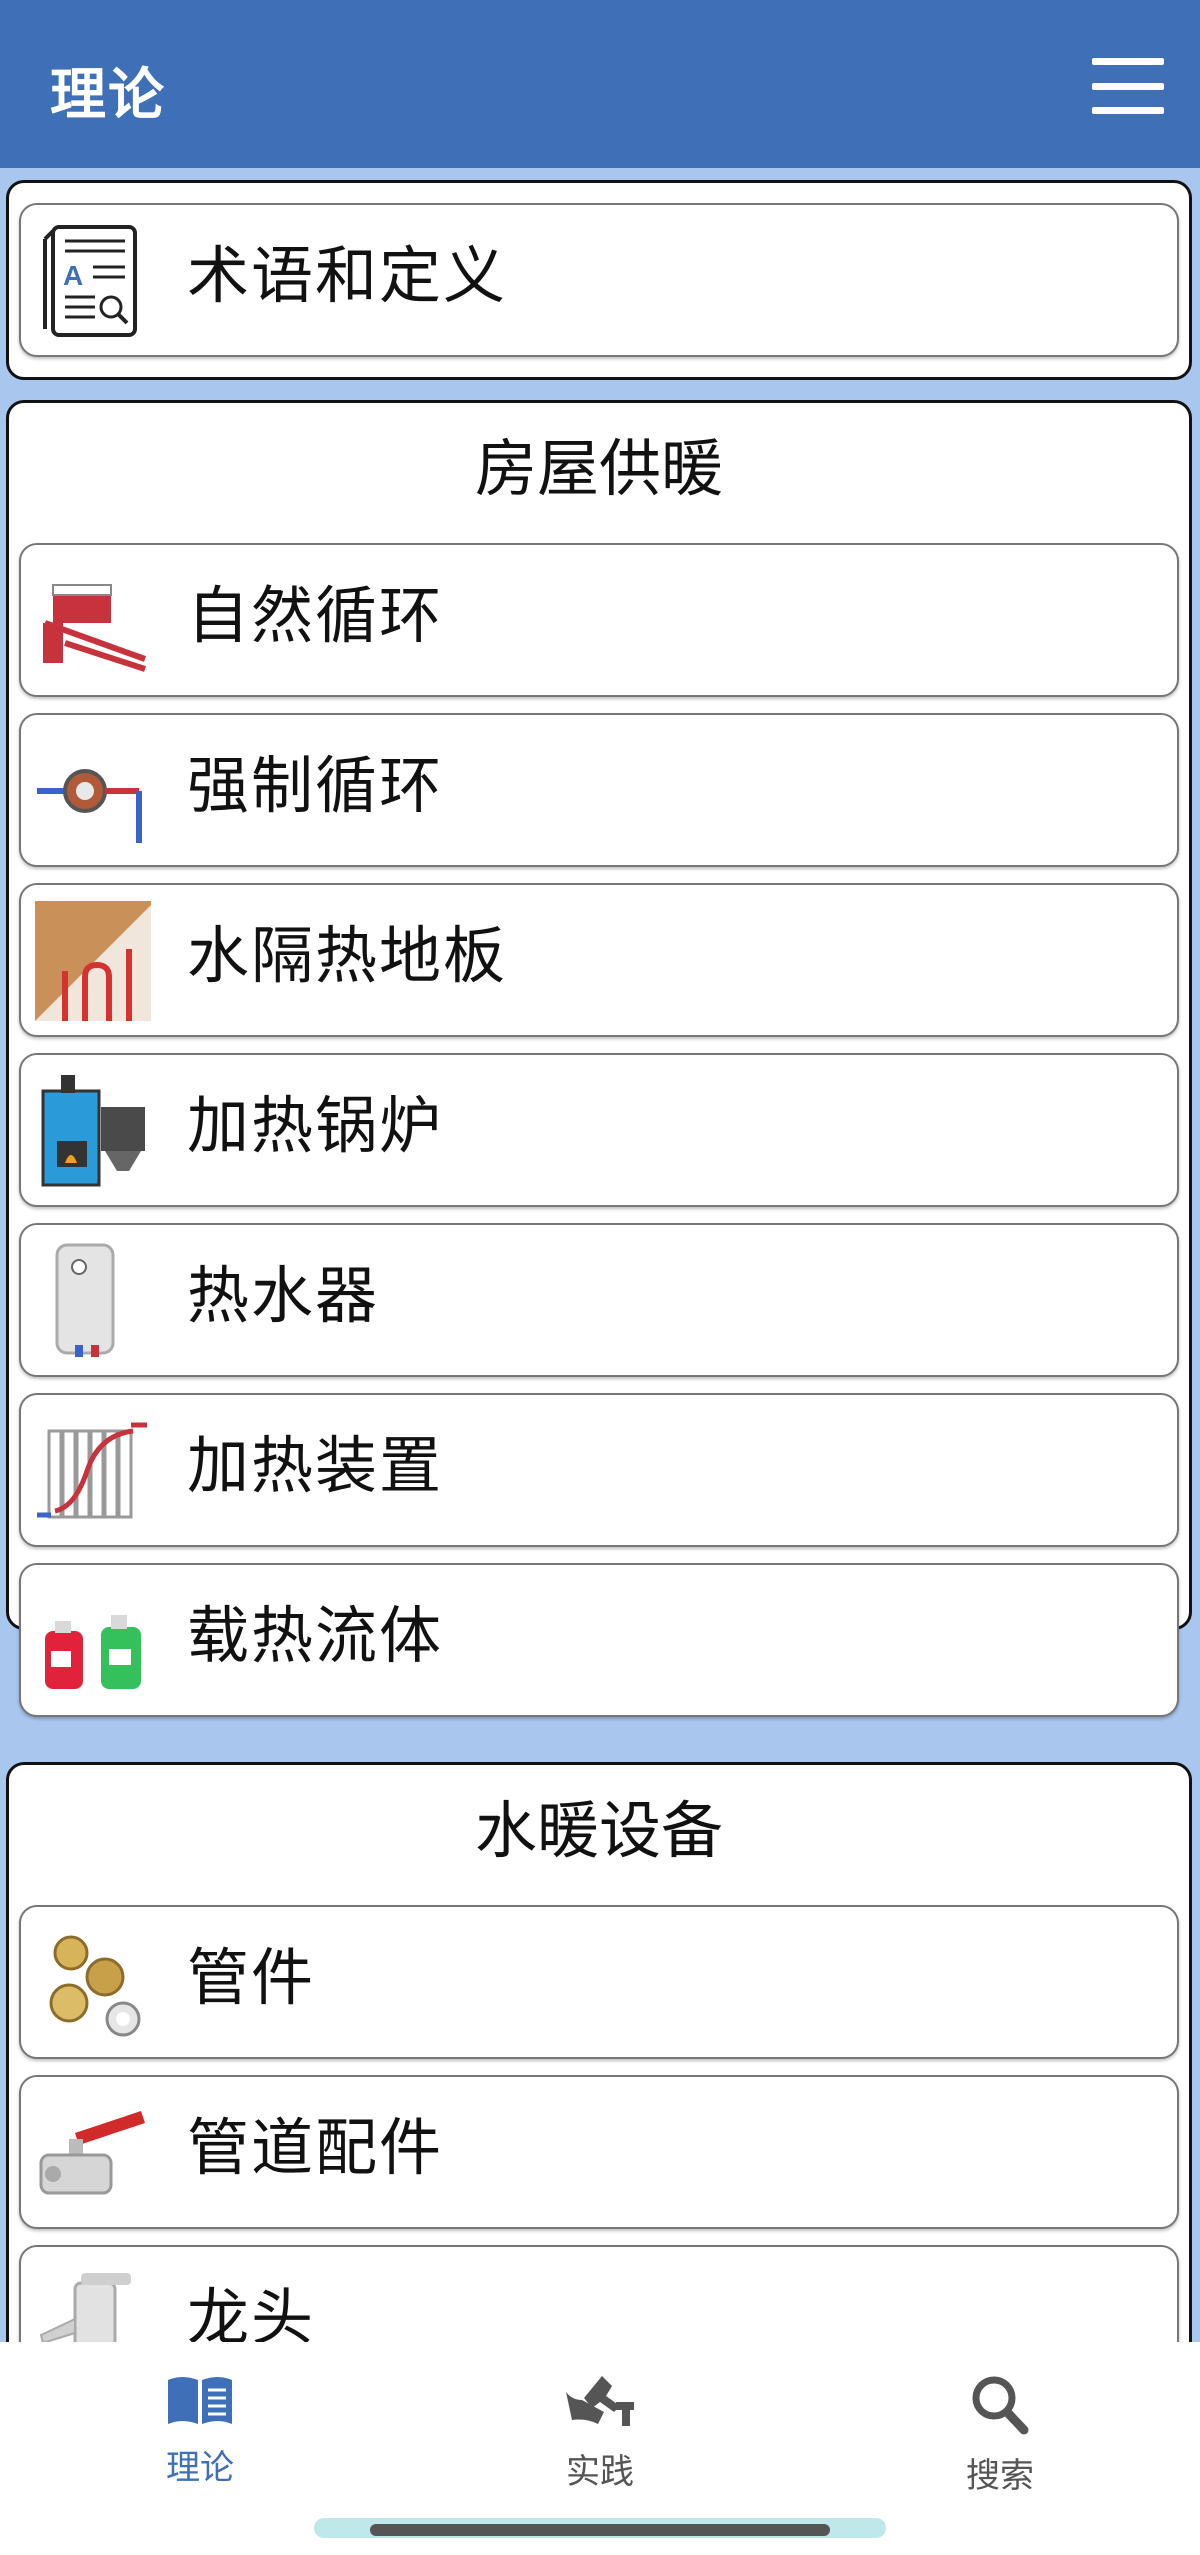 Image resolution: width=1200 pixels, height=2555 pixels. Describe the element at coordinates (598, 468) in the screenshot. I see `section-heading: 房屋供暖` at that location.